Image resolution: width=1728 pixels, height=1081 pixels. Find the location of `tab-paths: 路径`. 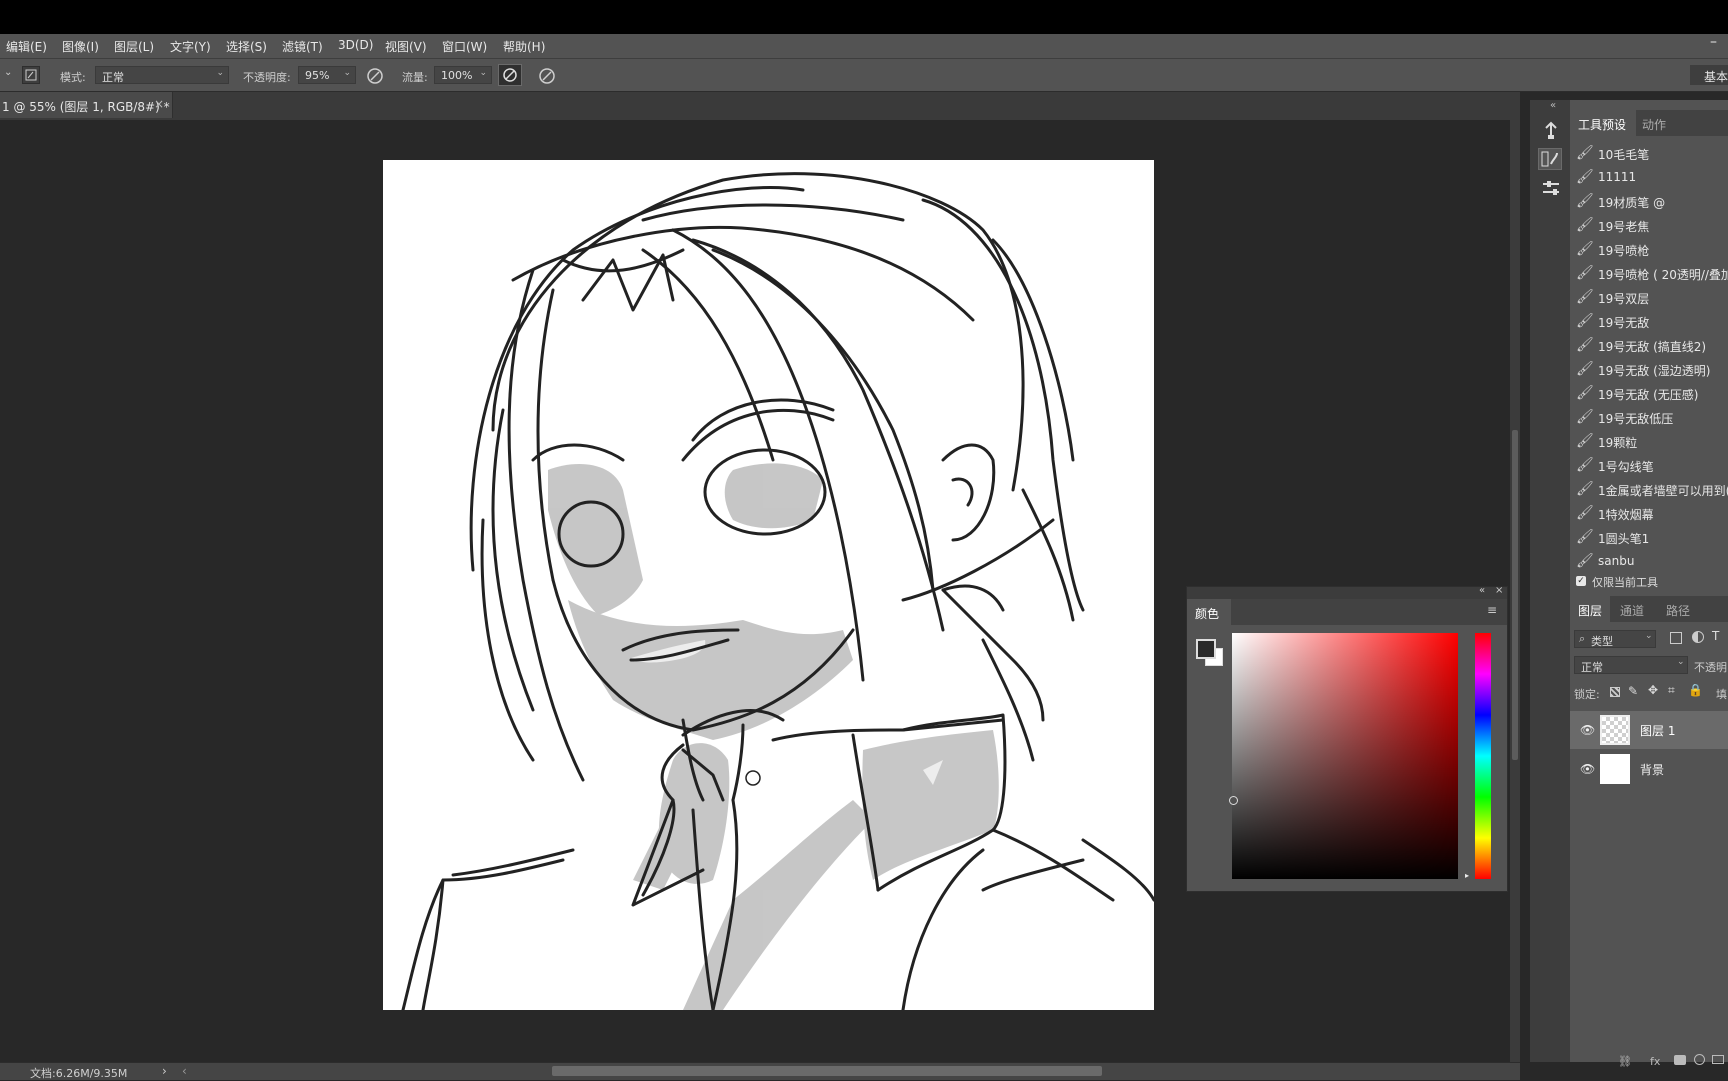

tab-paths: 路径 is located at coordinates (1678, 610).